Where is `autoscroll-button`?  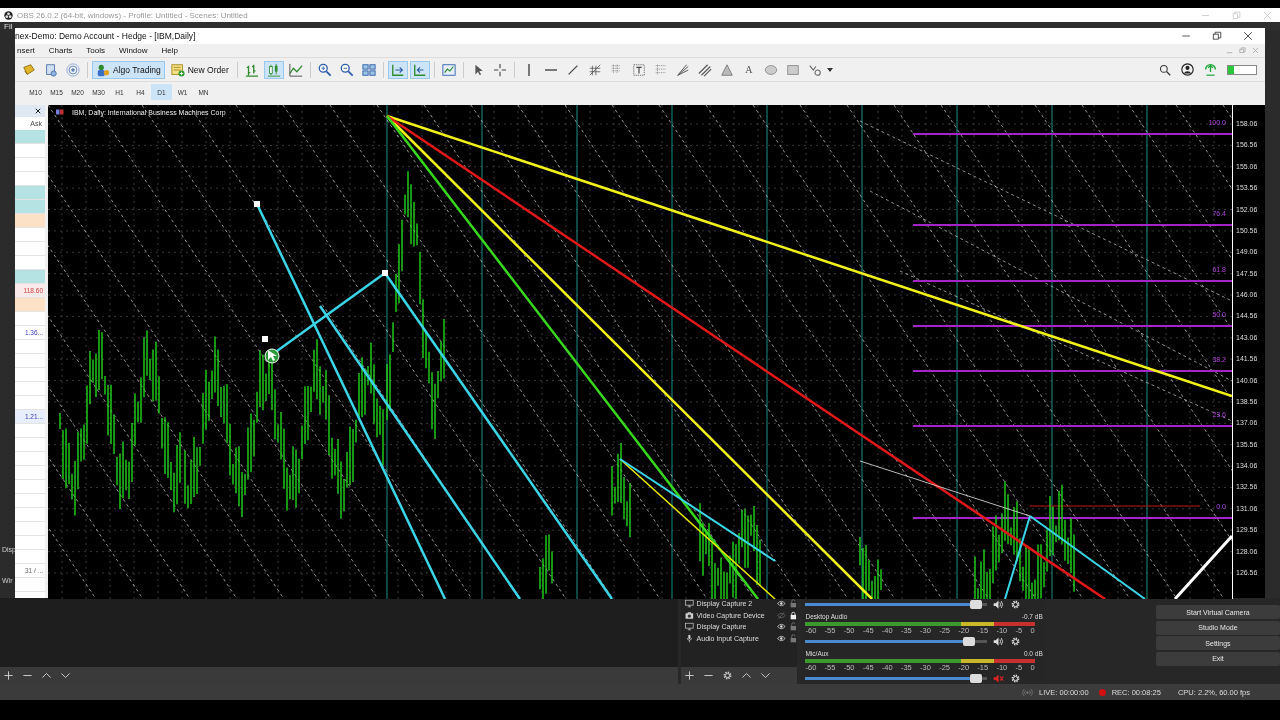 autoscroll-button is located at coordinates (397, 69).